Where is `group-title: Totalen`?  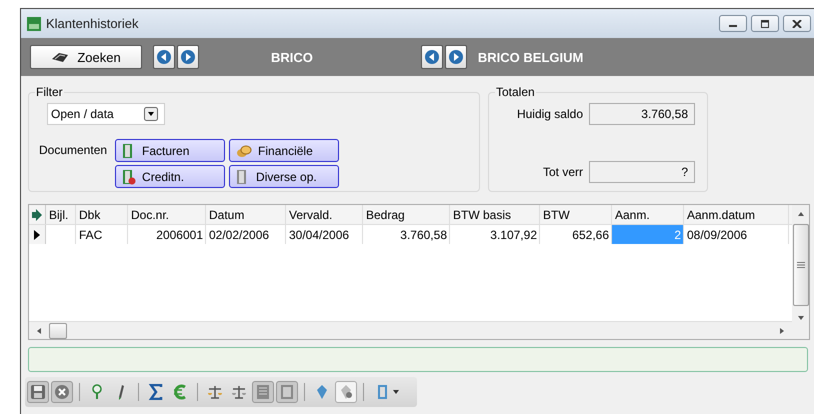
group-title: Totalen is located at coordinates (515, 92).